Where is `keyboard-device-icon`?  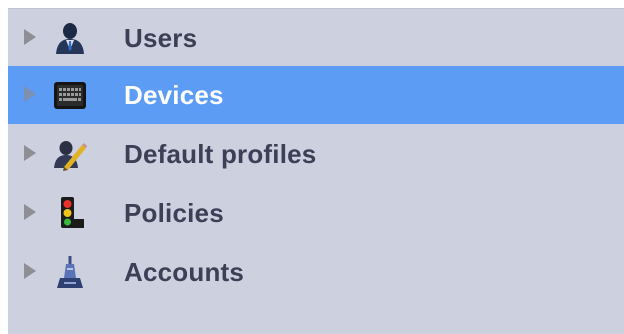
keyboard-device-icon is located at coordinates (70, 95).